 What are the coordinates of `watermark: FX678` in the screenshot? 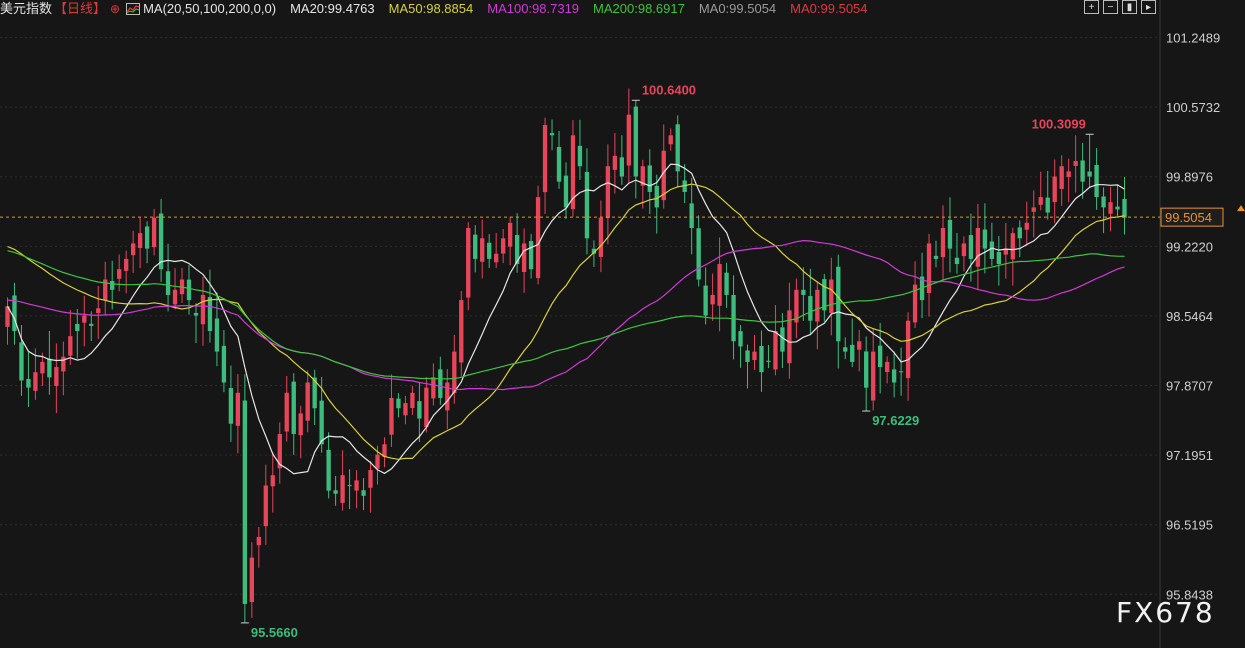 It's located at (1165, 612).